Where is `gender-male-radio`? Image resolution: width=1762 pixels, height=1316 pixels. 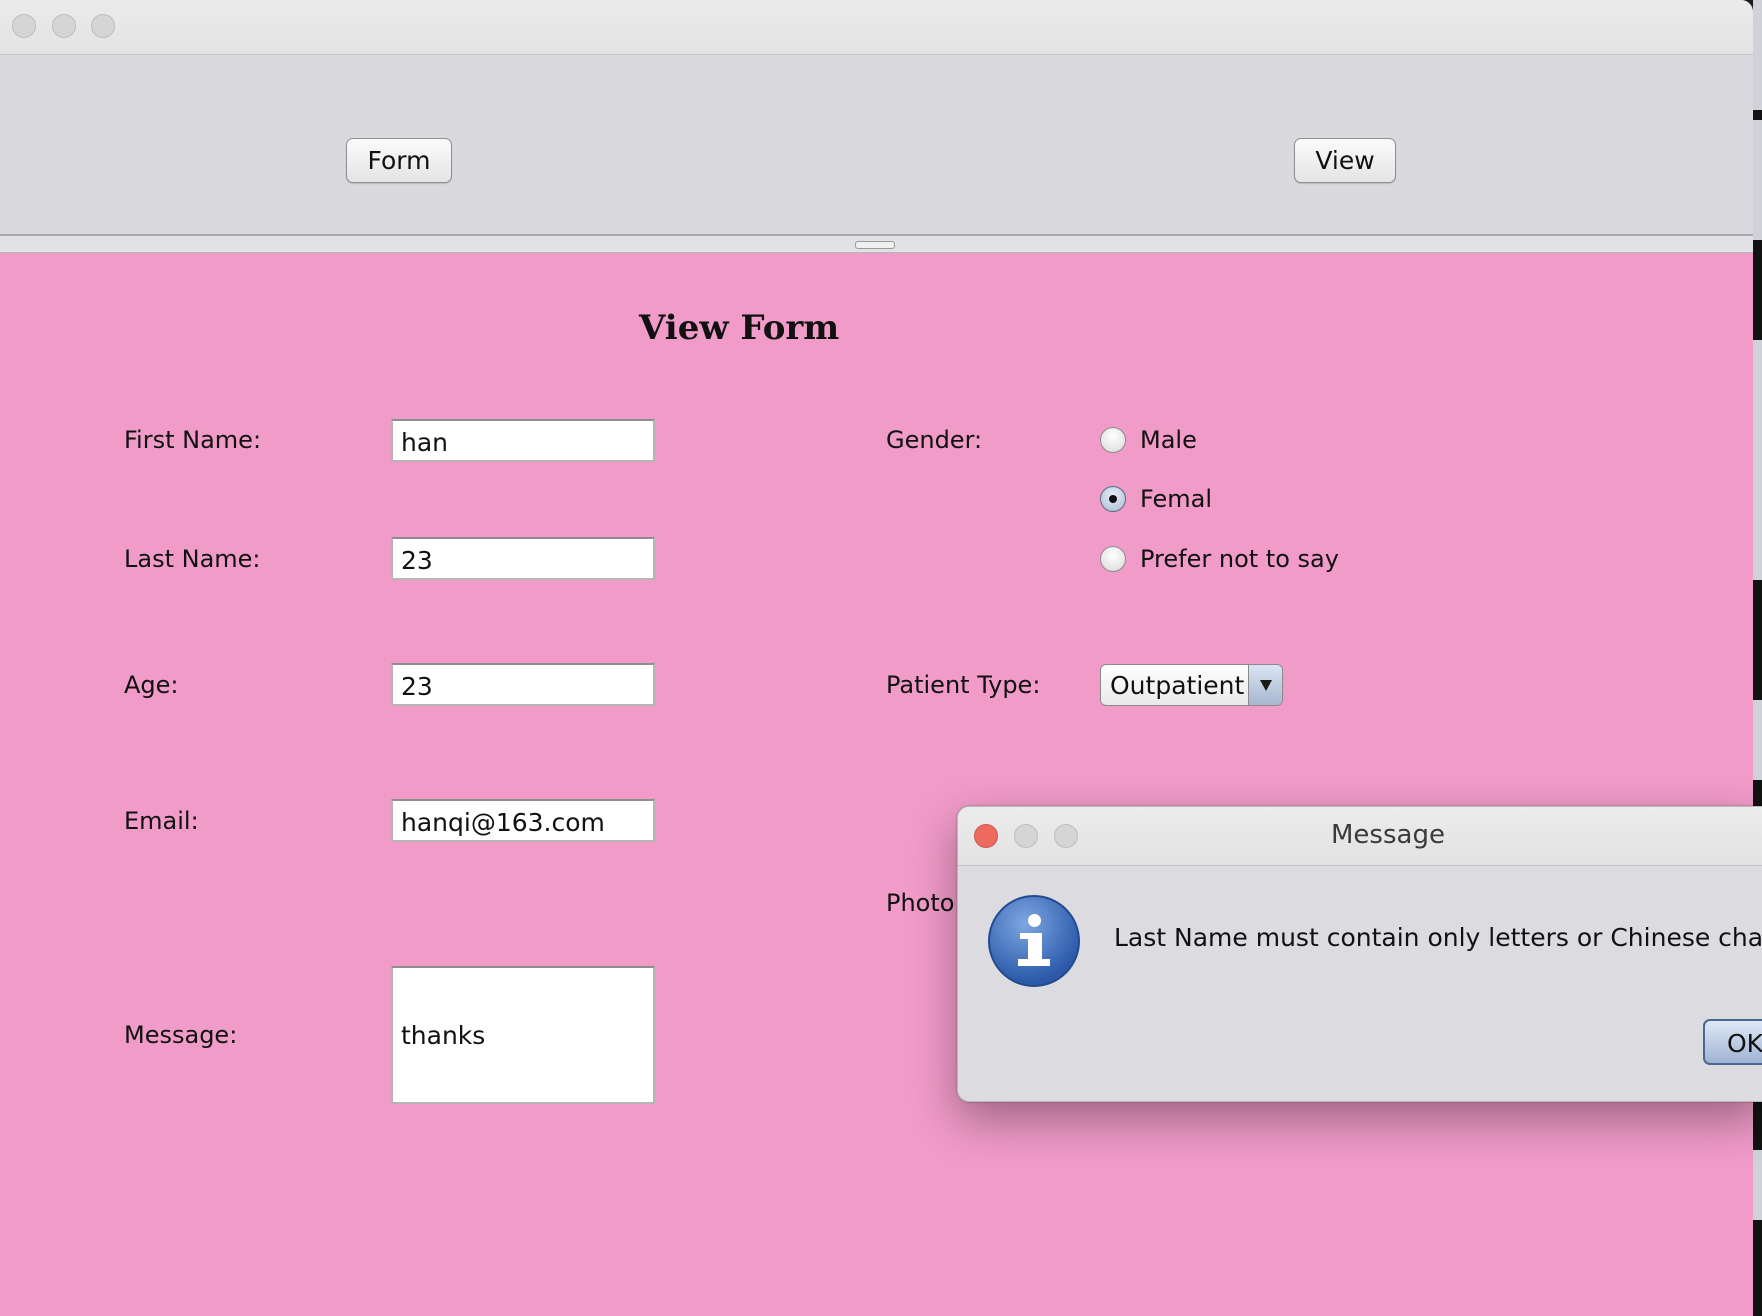 gender-male-radio is located at coordinates (1113, 440).